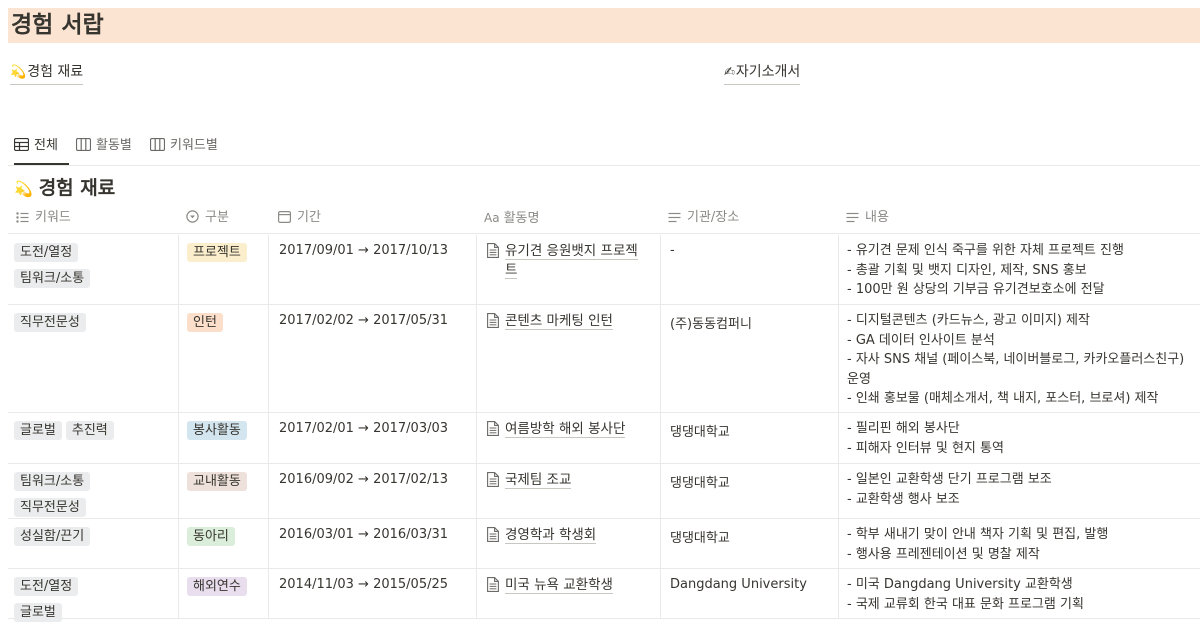 The height and width of the screenshot is (625, 1200). I want to click on period-cell: 2016/03/01 → 2016/03/31, so click(372, 543).